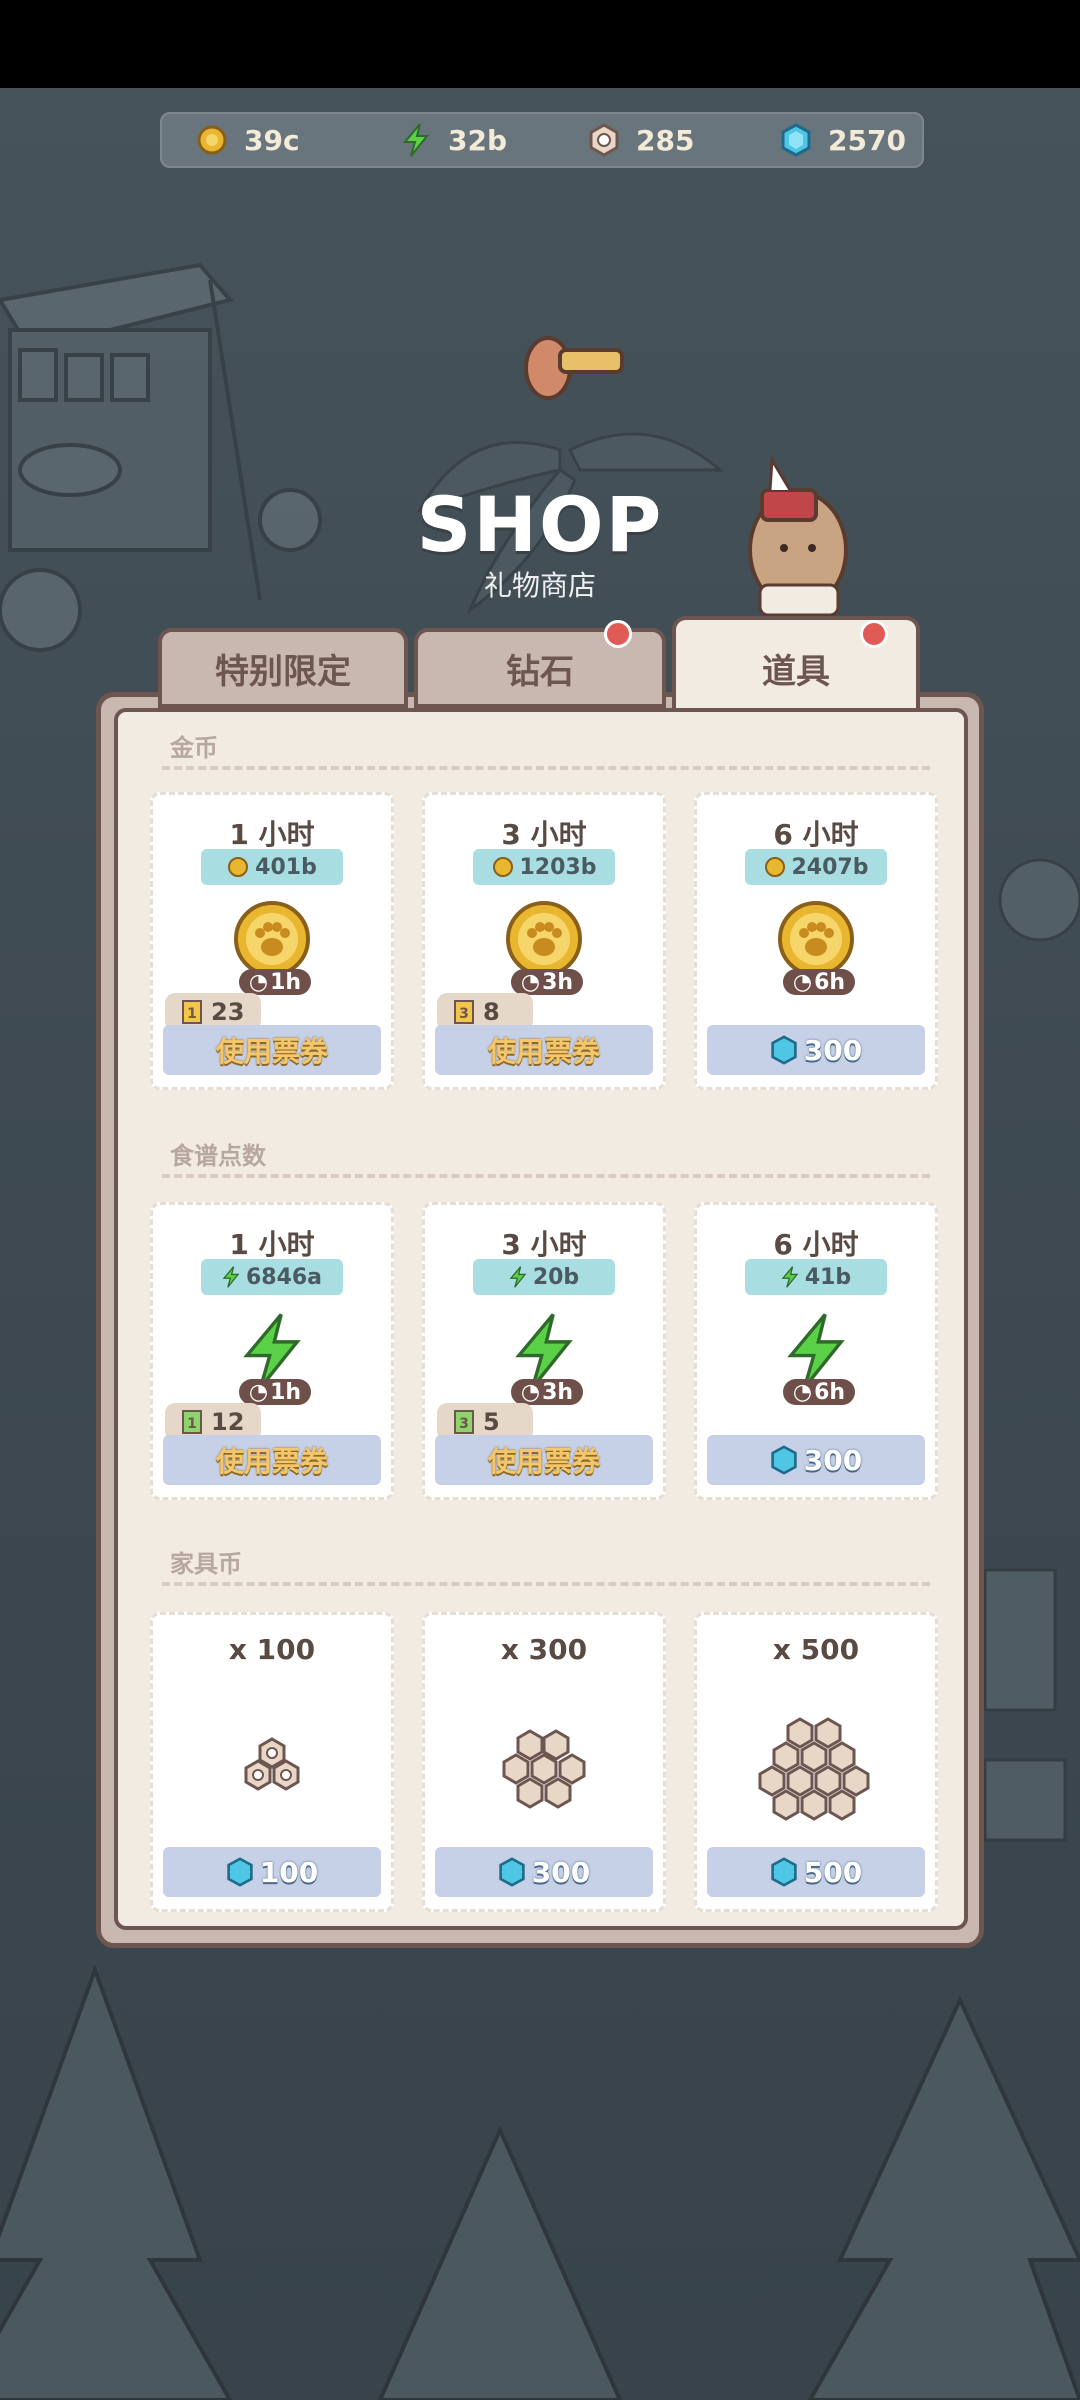 This screenshot has width=1080, height=2400. Describe the element at coordinates (558, 867) in the screenshot. I see `amount-value: 1203b` at that location.